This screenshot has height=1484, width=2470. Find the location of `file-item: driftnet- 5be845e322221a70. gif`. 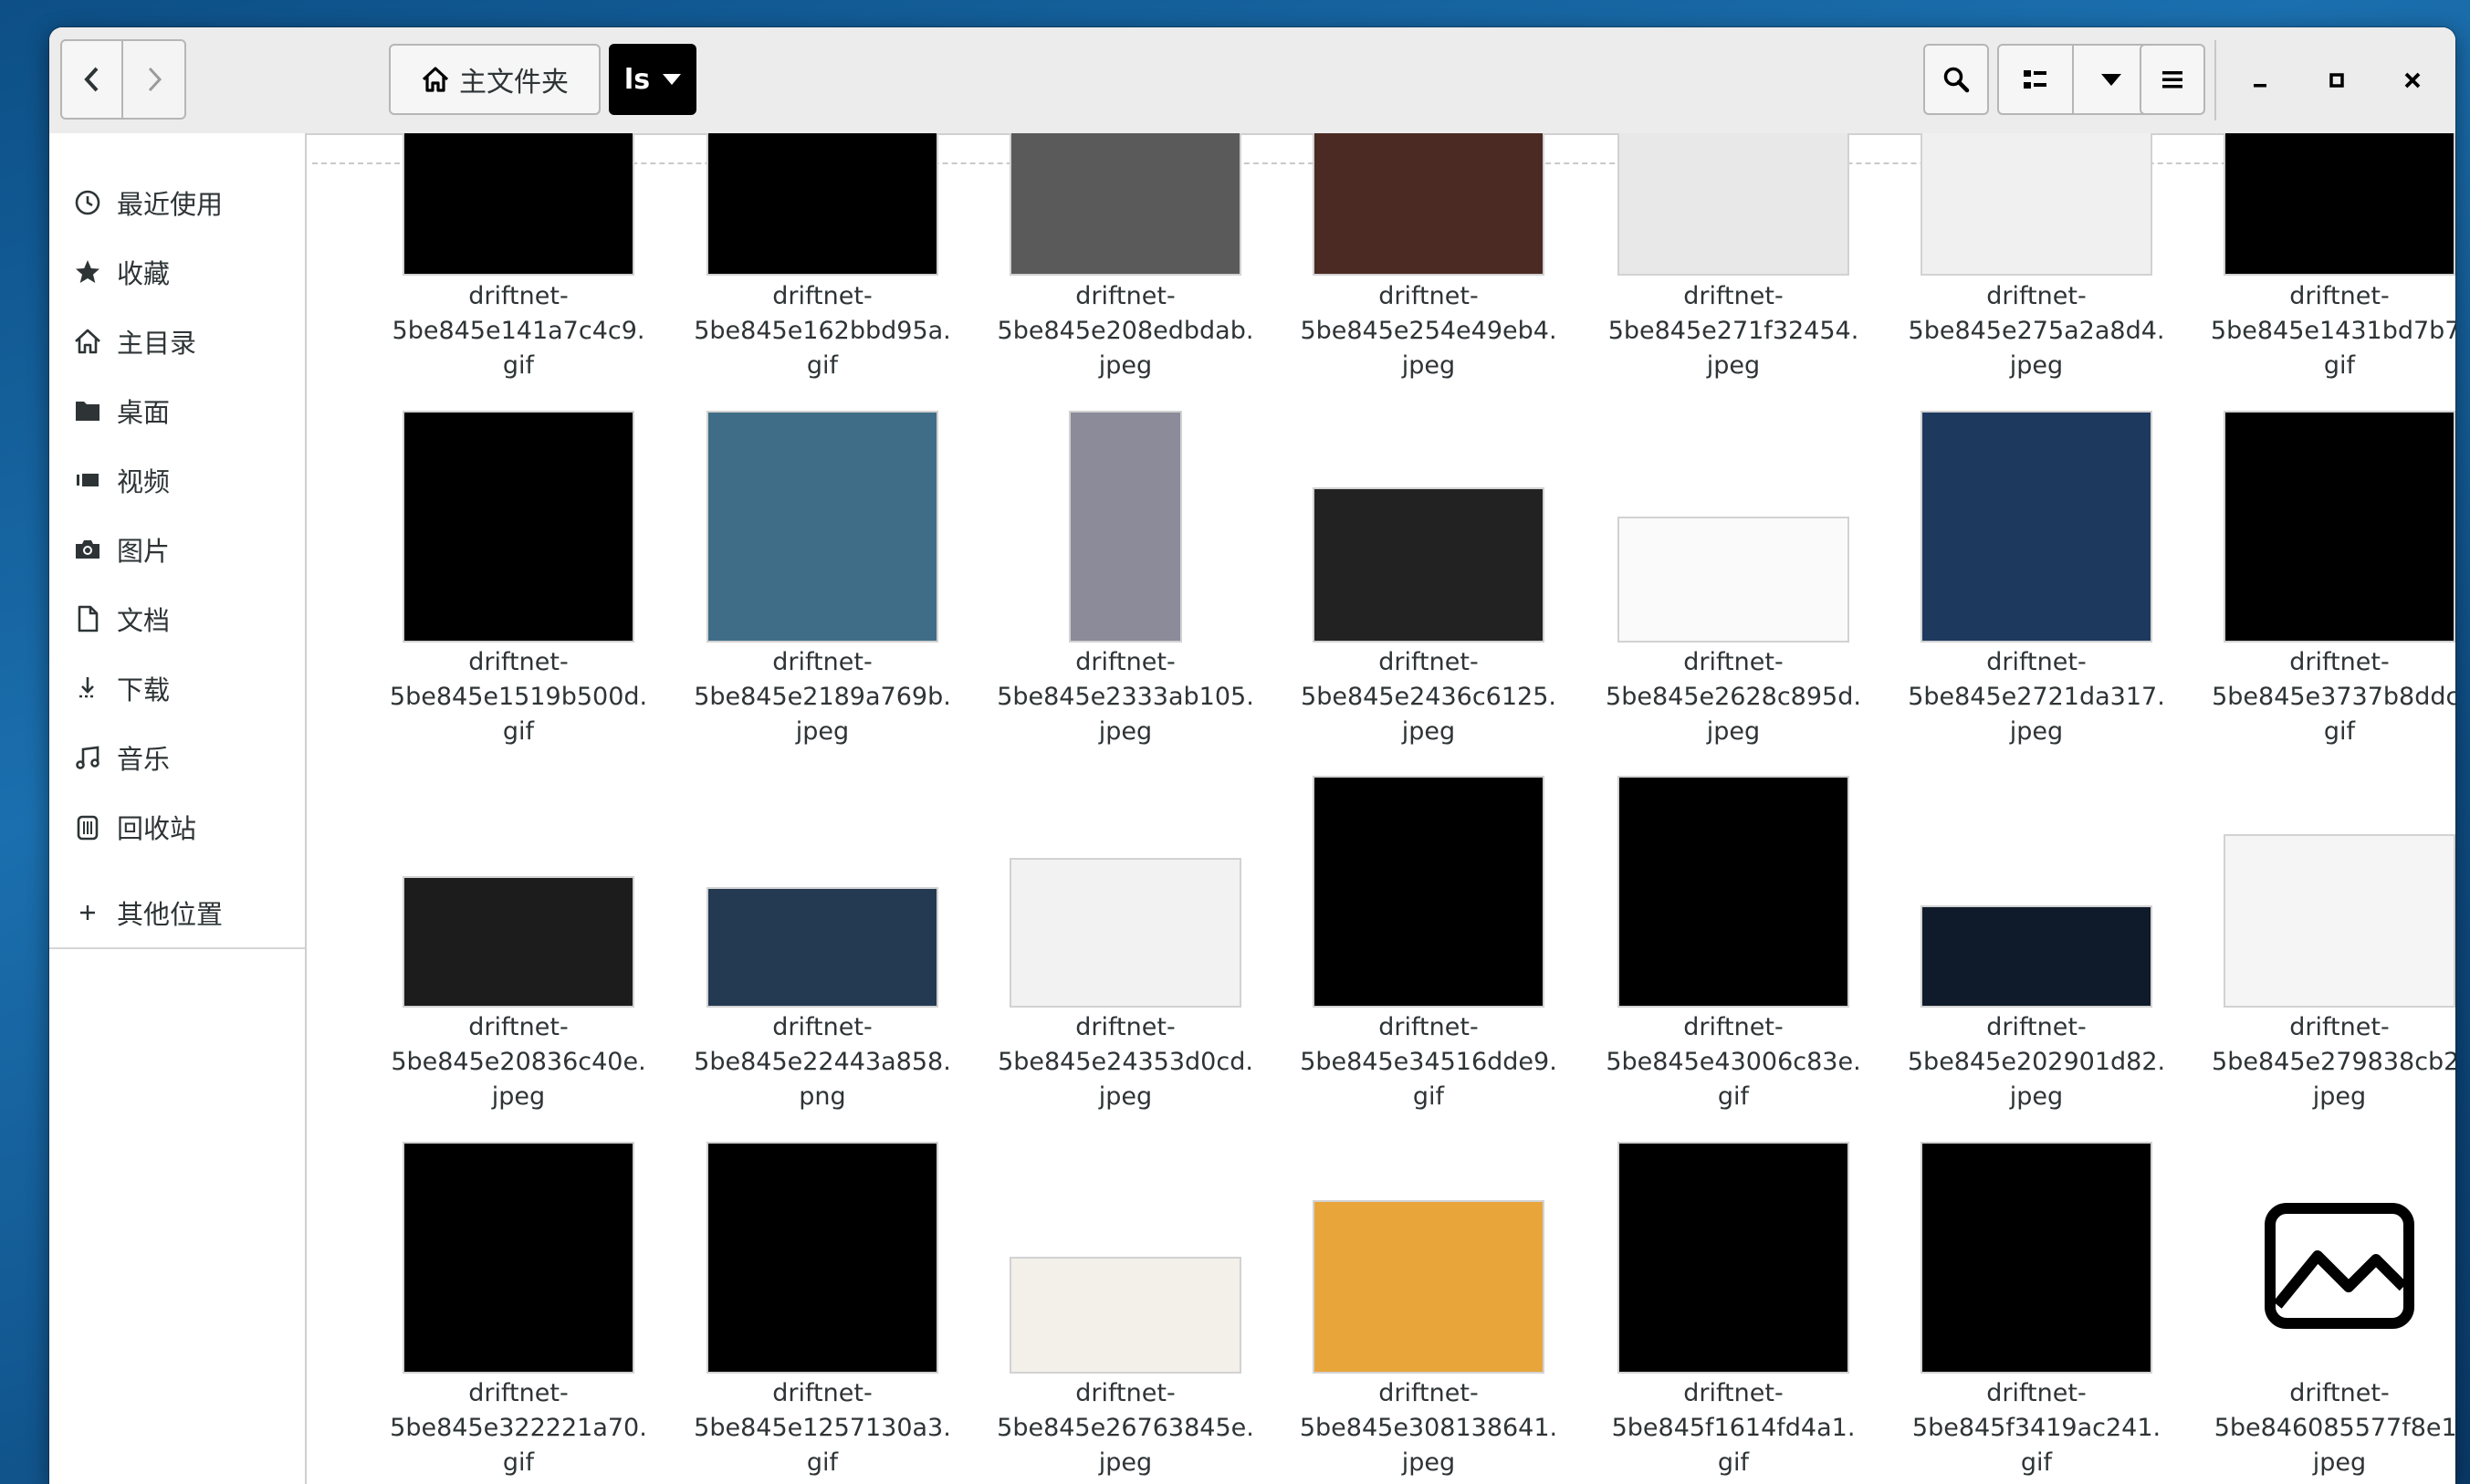

file-item: driftnet- 5be845e322221a70. gif is located at coordinates (518, 808).